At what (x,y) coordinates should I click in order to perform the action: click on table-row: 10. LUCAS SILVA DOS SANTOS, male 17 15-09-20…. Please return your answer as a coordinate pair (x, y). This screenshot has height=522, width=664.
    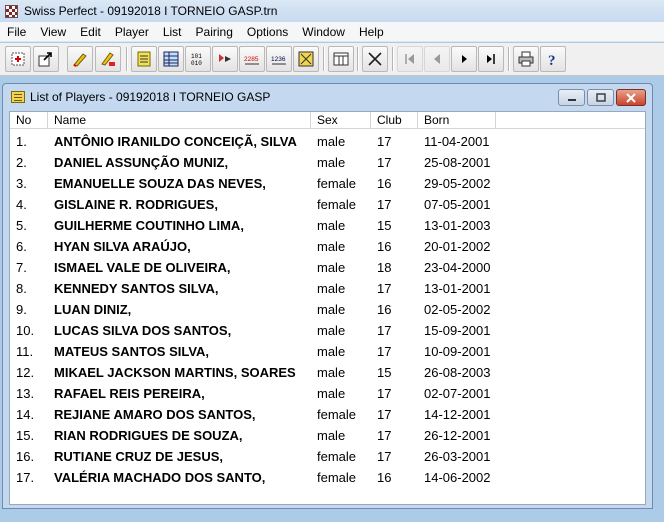
    Looking at the image, I should click on (327, 330).